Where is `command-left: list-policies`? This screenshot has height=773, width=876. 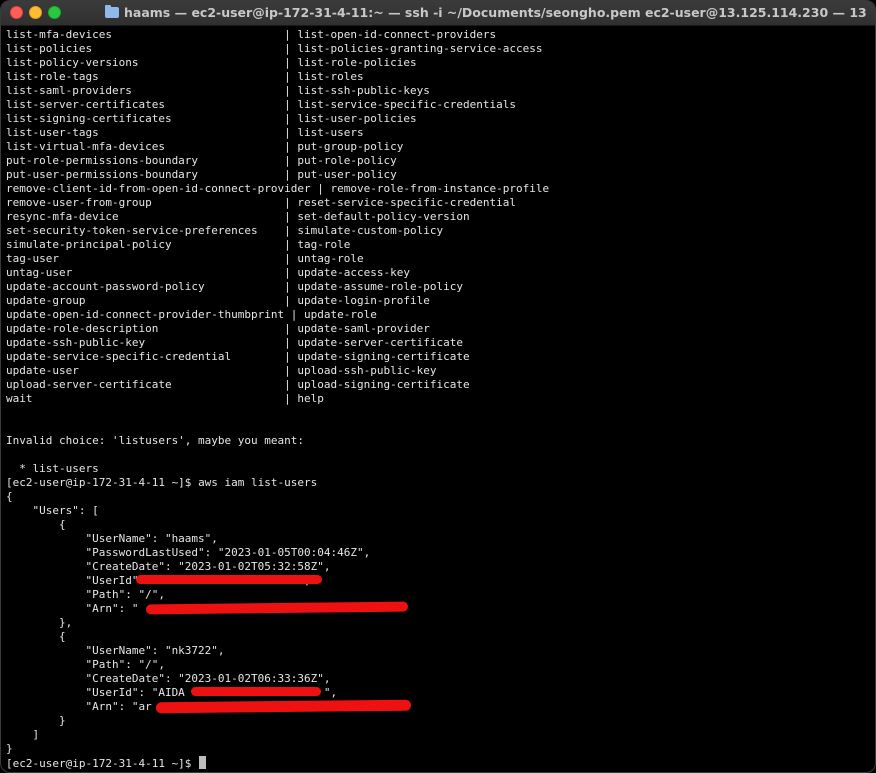
command-left: list-policies is located at coordinates (49, 48).